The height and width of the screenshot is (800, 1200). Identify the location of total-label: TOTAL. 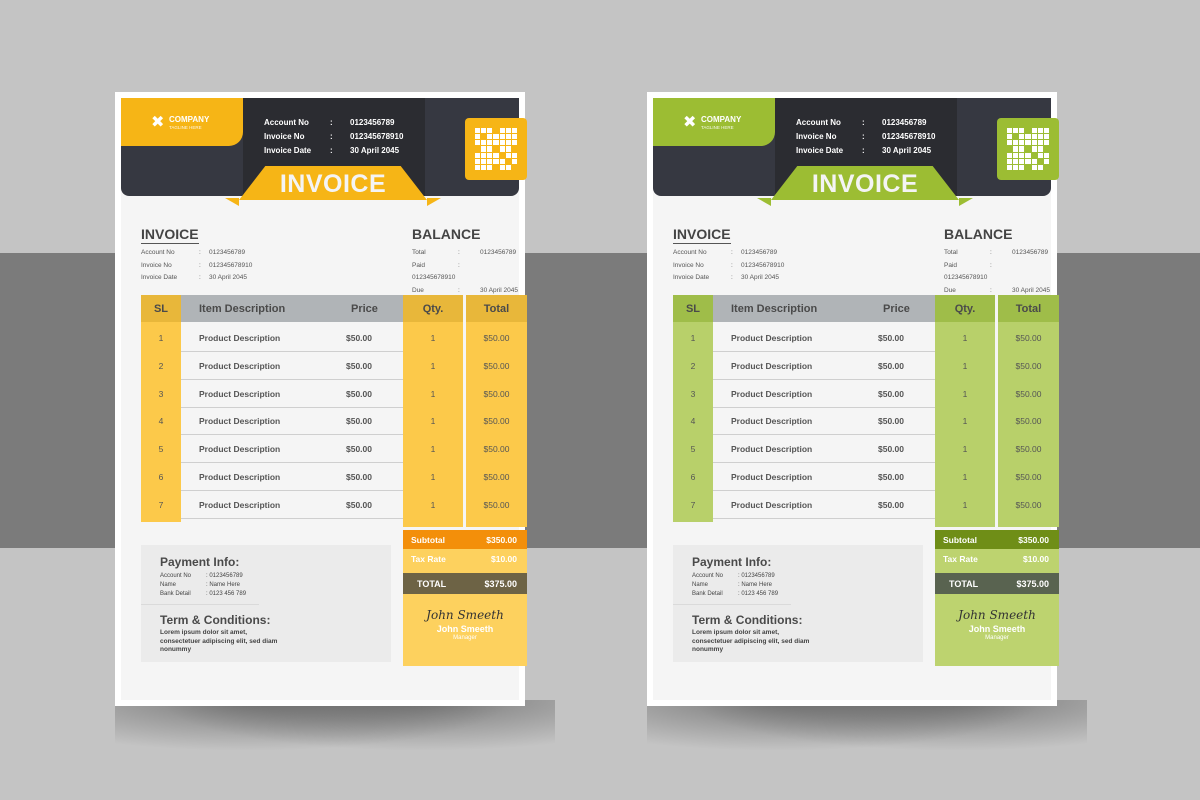
(964, 583).